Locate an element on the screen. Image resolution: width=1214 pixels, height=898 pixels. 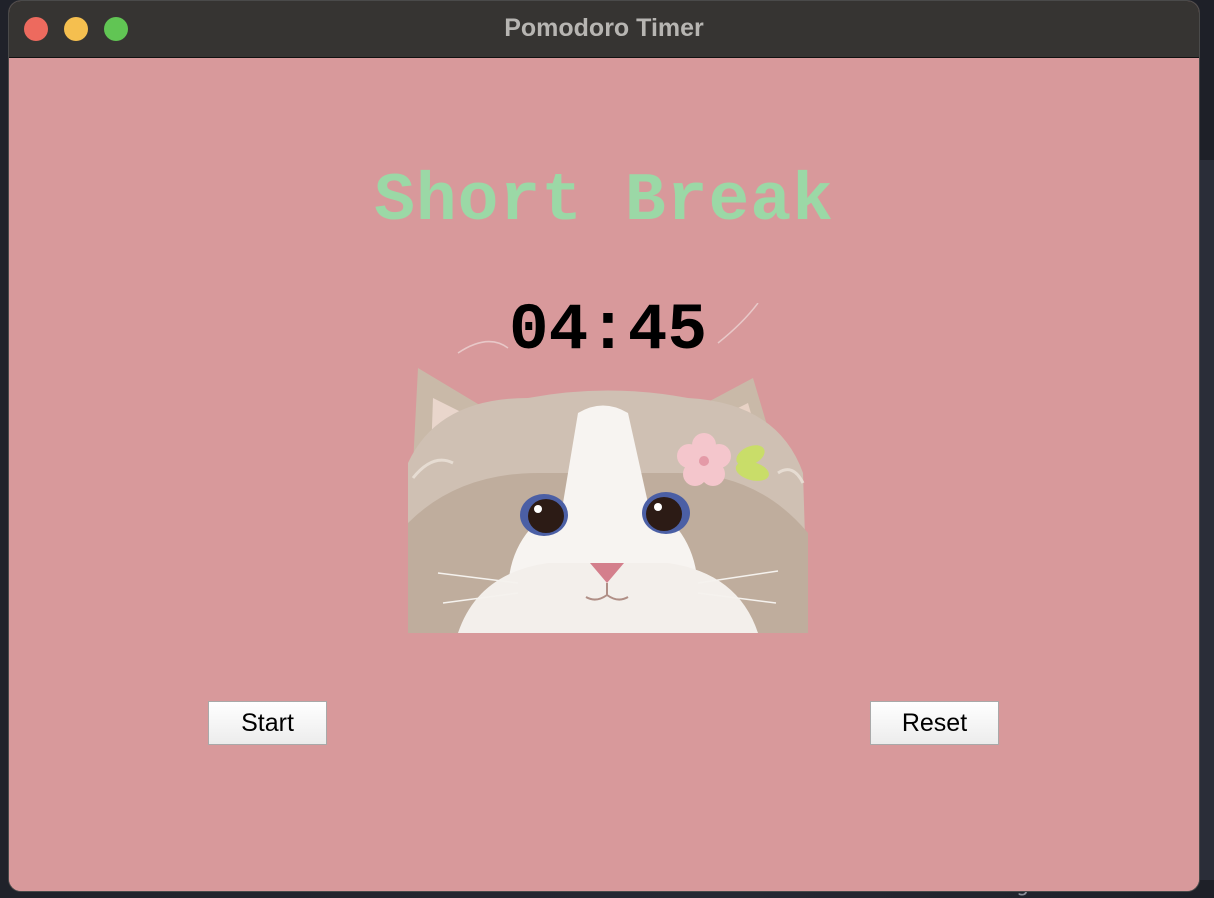
start-button: Start is located at coordinates (267, 723).